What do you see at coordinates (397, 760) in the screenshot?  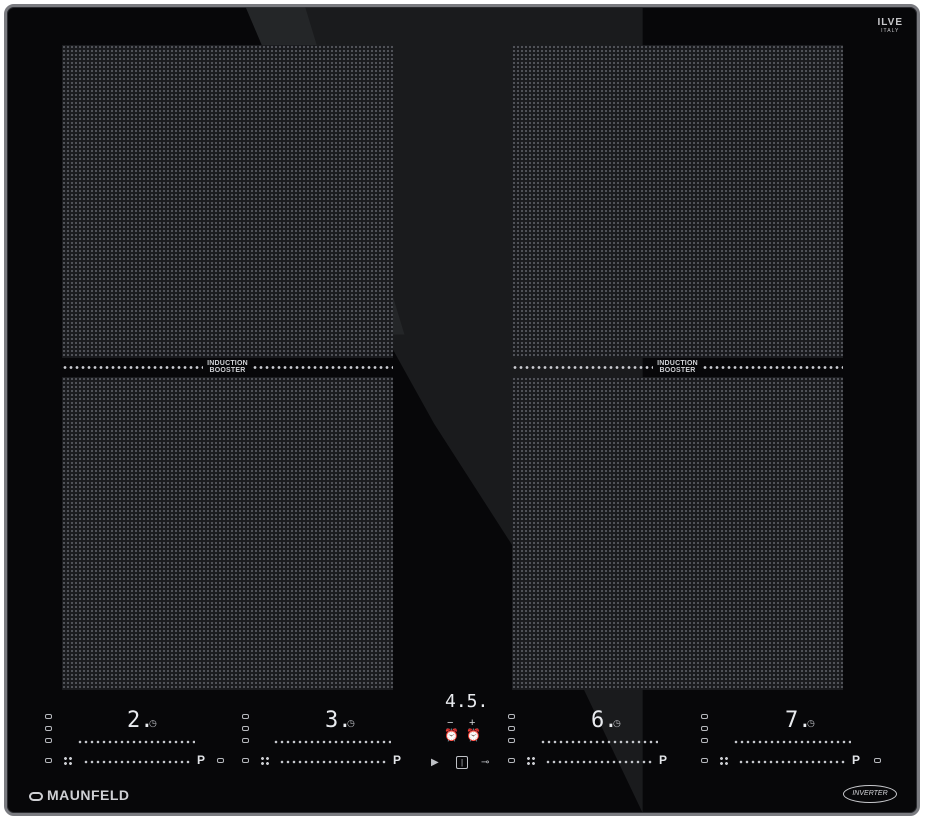 I see `zone2-p-button: P` at bounding box center [397, 760].